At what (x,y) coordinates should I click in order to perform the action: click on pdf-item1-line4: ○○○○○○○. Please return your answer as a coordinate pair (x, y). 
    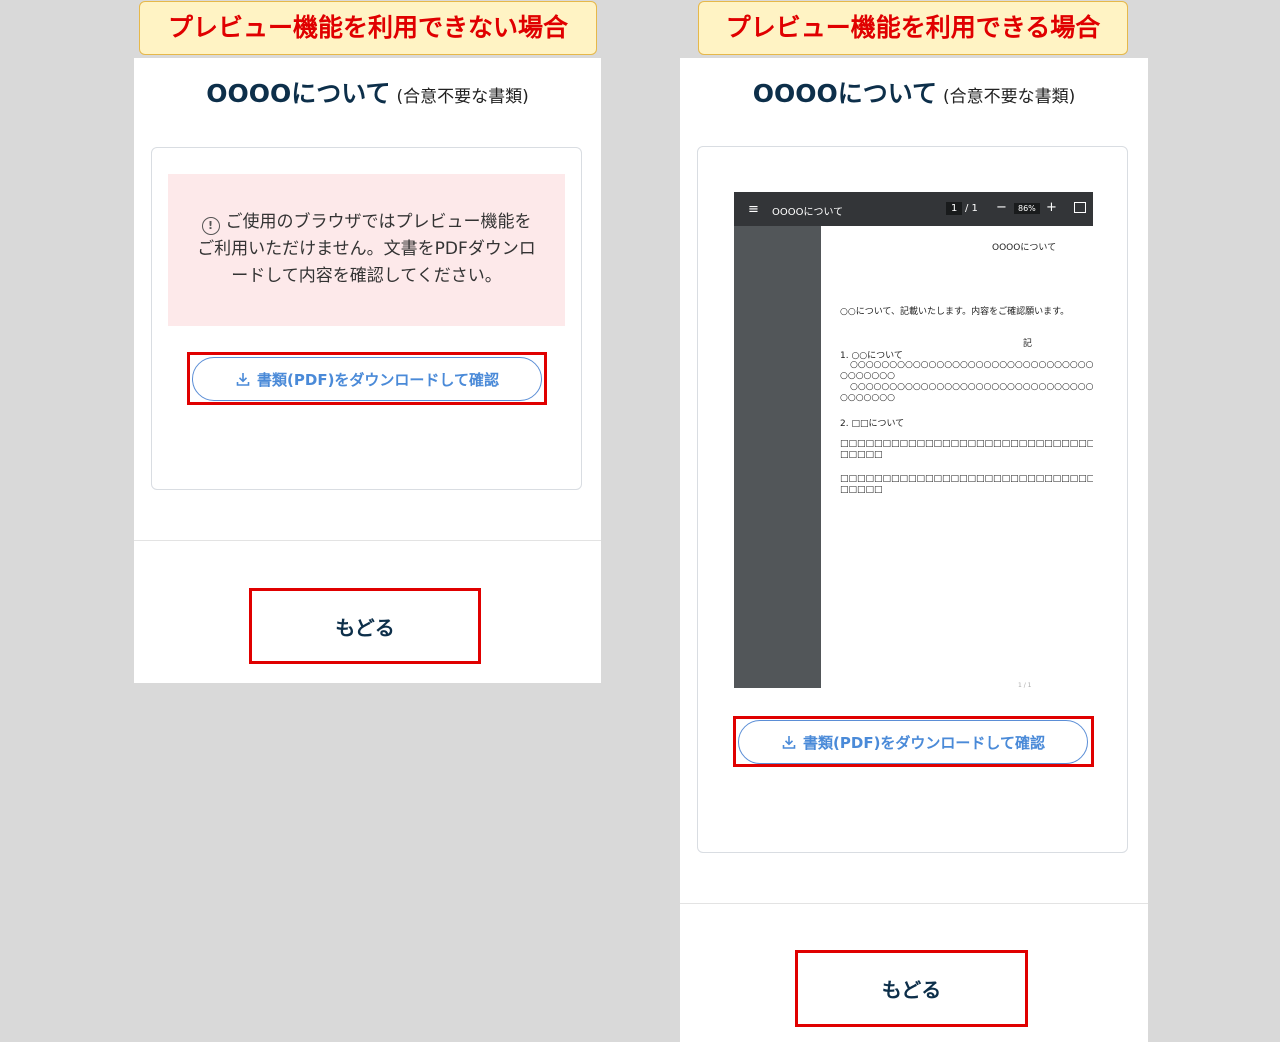
    Looking at the image, I should click on (867, 398).